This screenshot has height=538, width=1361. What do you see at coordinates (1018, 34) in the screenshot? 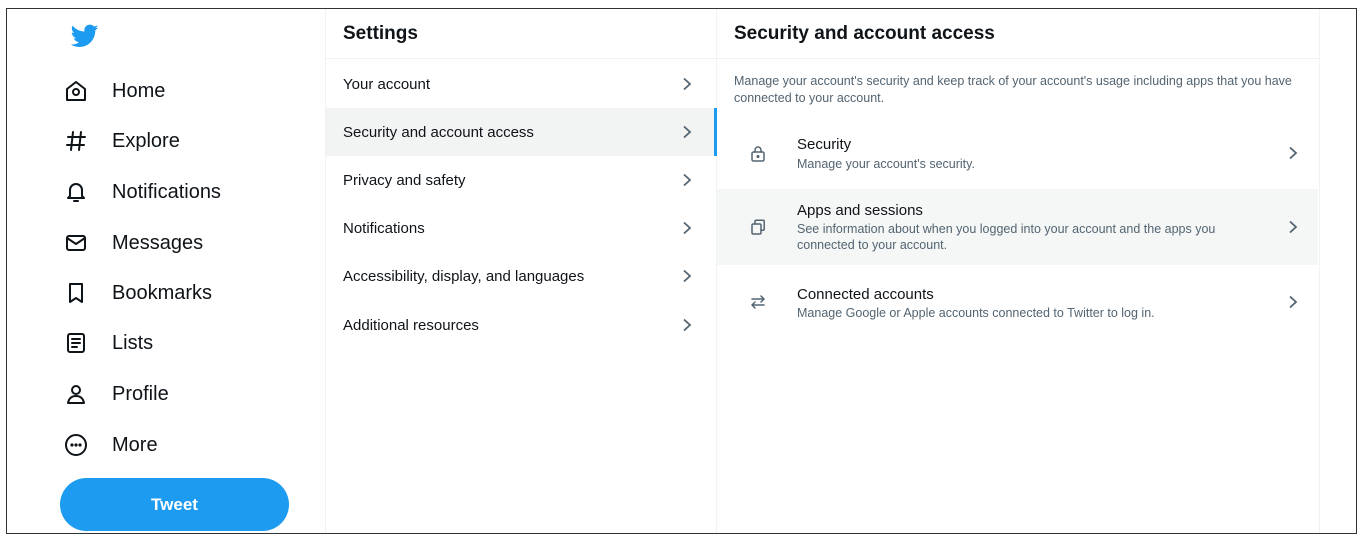
I see `detail-title: Security and account access` at bounding box center [1018, 34].